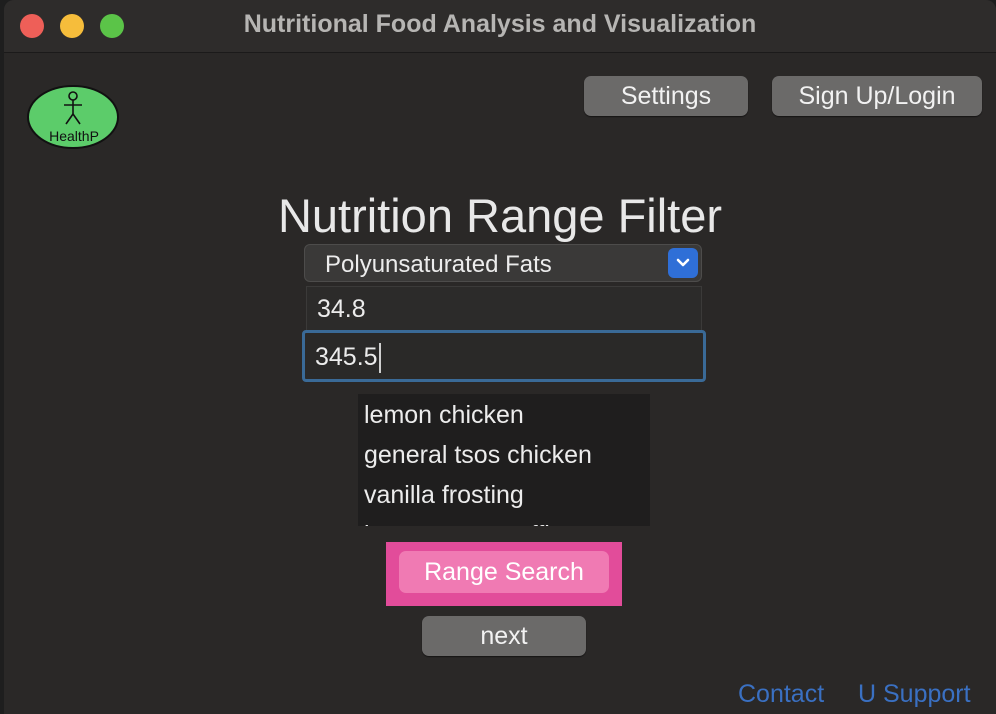  What do you see at coordinates (914, 694) in the screenshot?
I see `support-link: U Support` at bounding box center [914, 694].